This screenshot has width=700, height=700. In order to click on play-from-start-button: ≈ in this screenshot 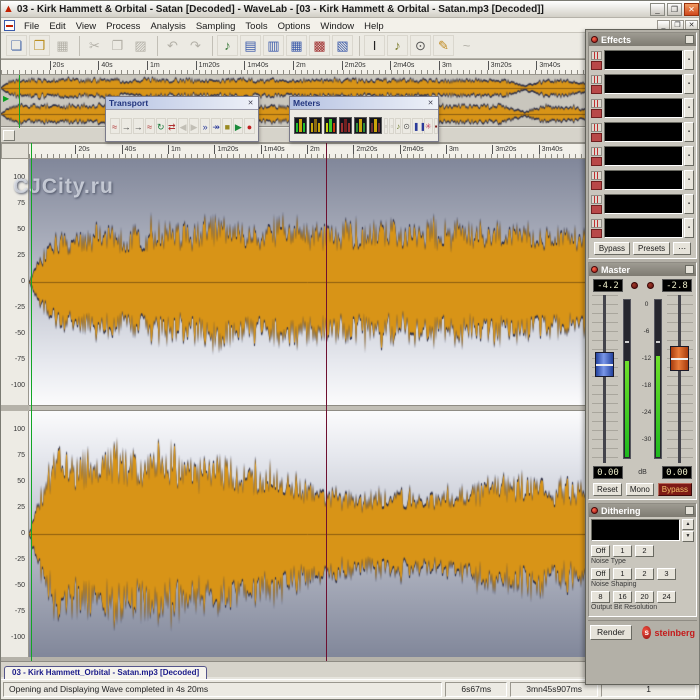, I will do `click(114, 125)`.